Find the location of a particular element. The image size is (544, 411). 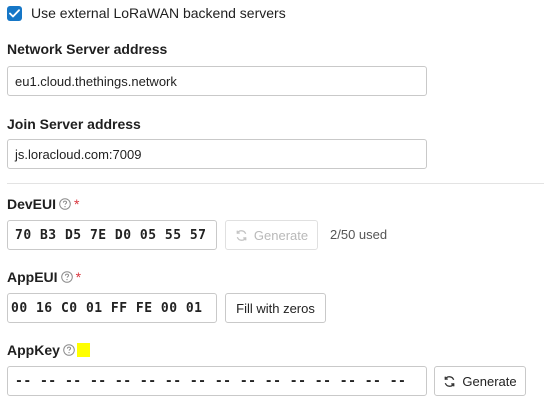

external-backend-label: Use external LoRaWAN backend servers is located at coordinates (158, 13).